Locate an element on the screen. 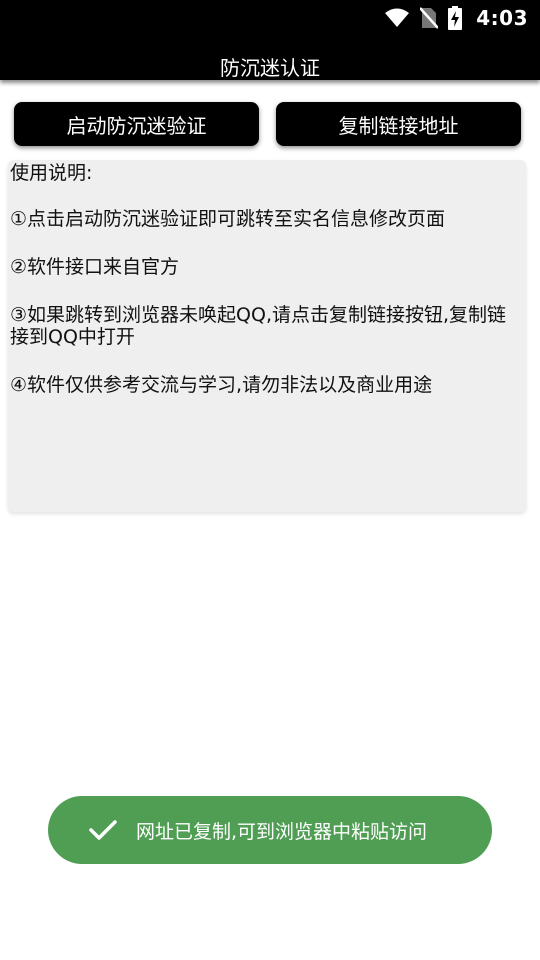 This screenshot has height=960, width=540. toast-message: 网址已复制,可到浏览器中粘贴访问 is located at coordinates (282, 831).